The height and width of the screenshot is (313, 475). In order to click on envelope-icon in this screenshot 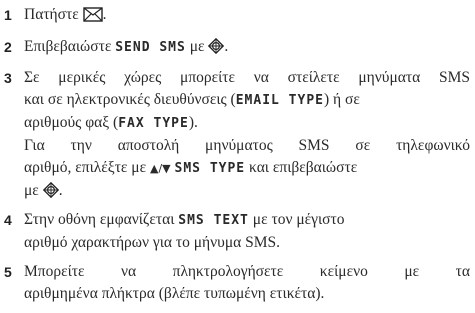, I will do `click(92, 18)`.